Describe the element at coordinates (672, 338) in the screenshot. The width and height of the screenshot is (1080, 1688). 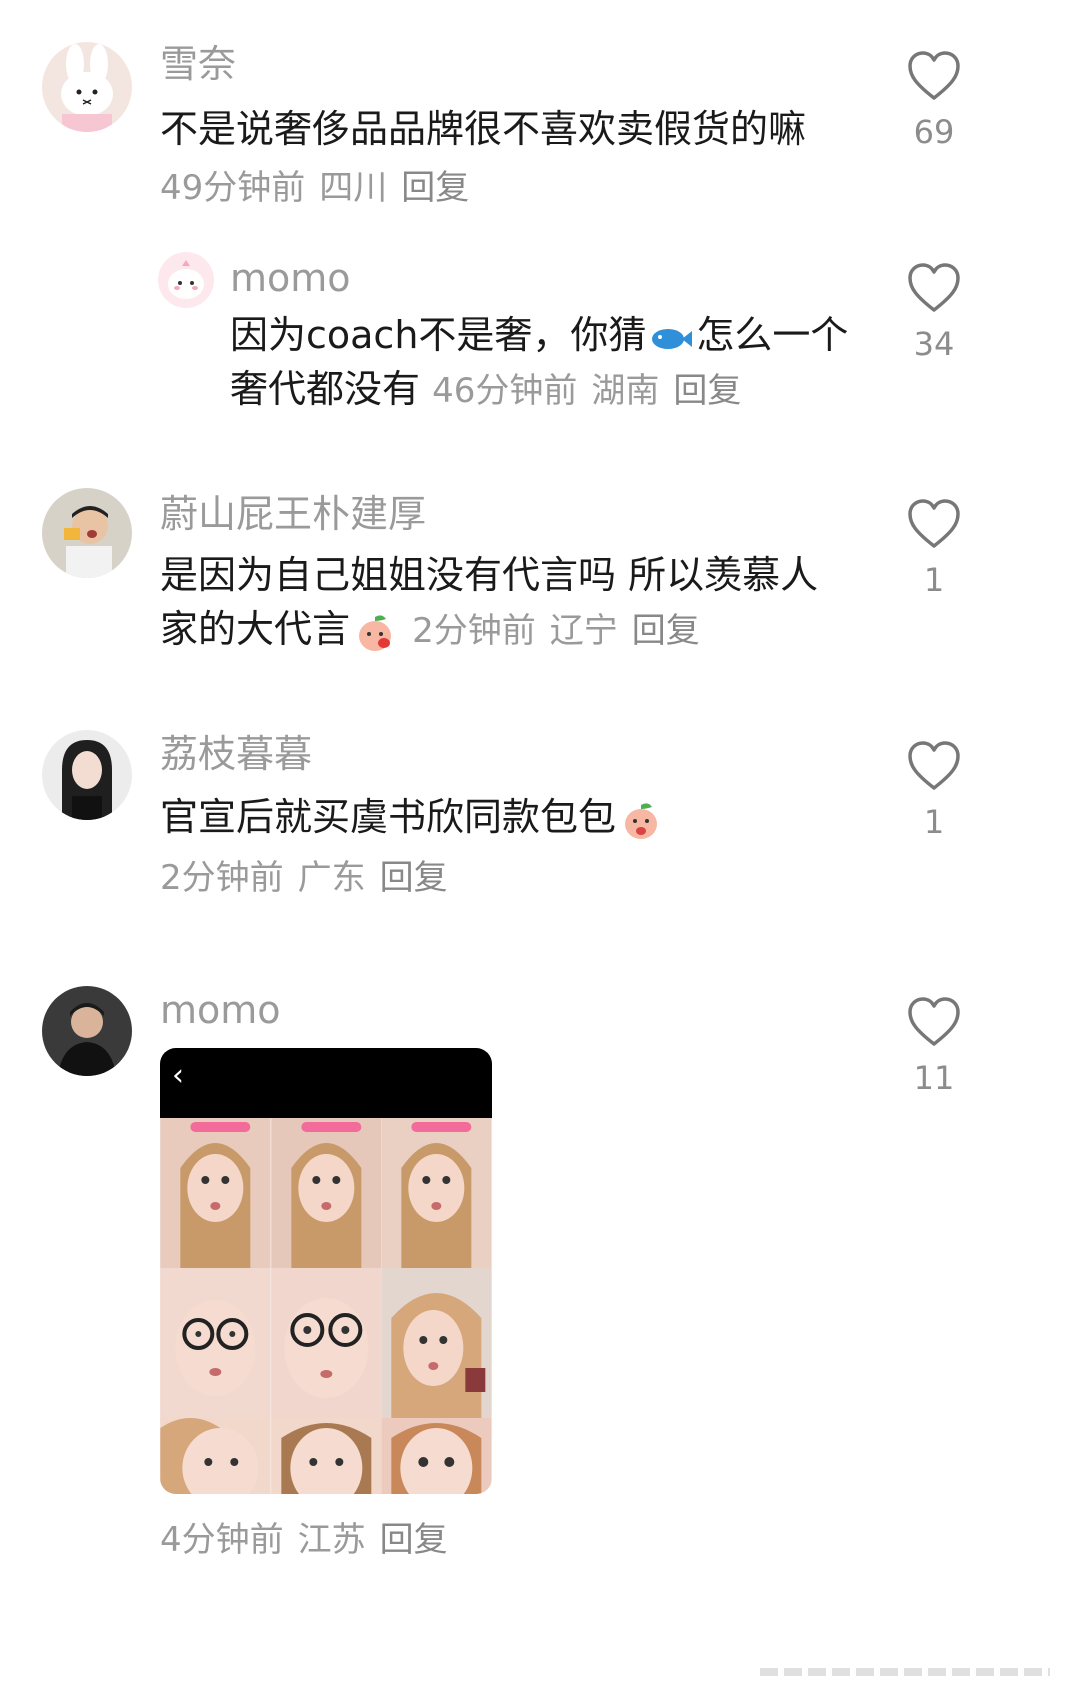
I see `fish-emoji` at that location.